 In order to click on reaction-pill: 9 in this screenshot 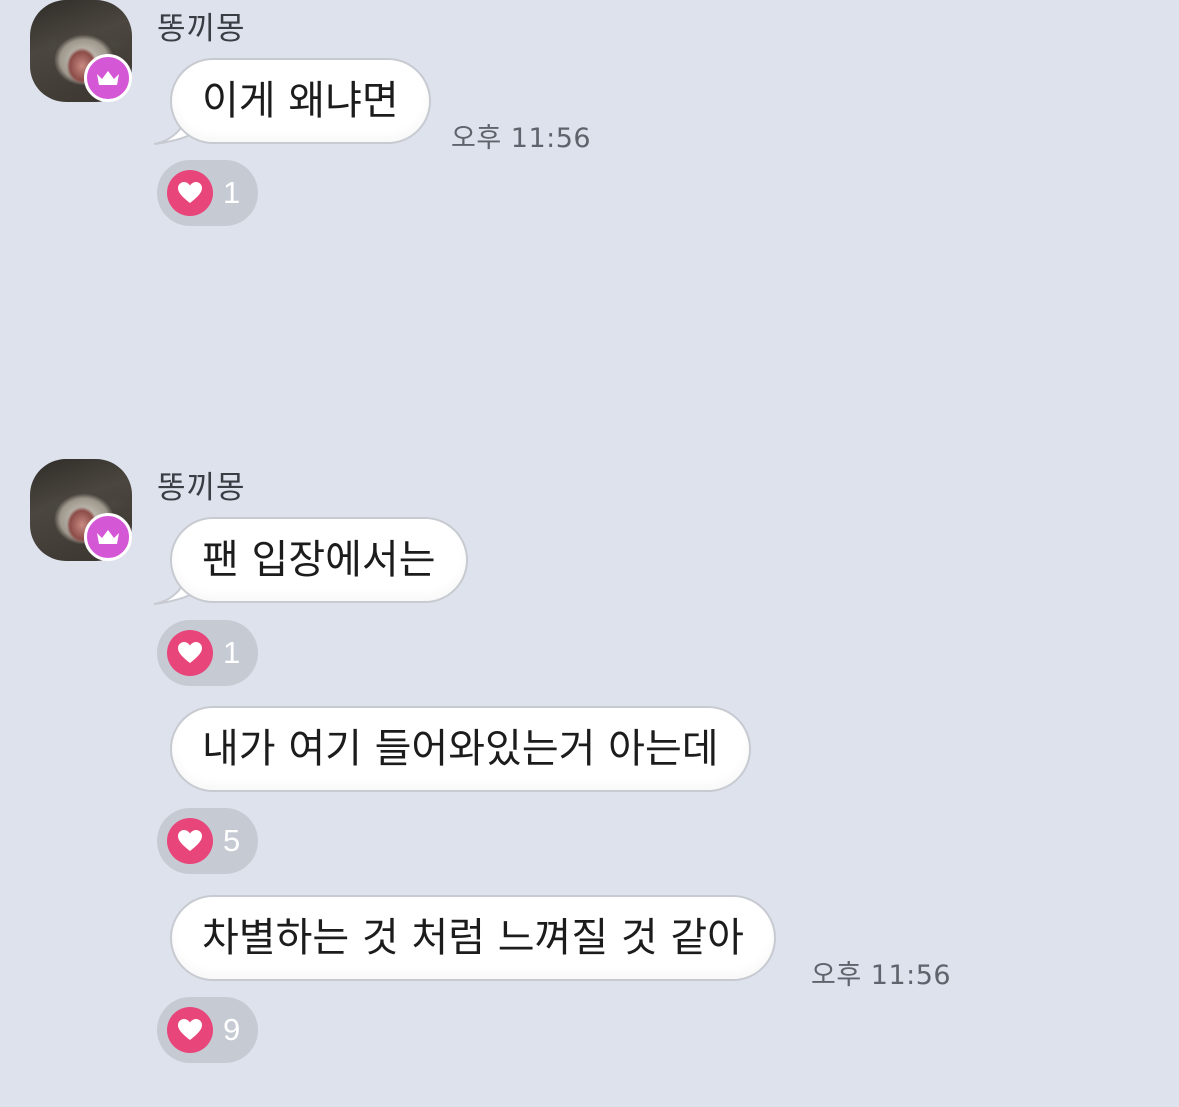, I will do `click(208, 1030)`.